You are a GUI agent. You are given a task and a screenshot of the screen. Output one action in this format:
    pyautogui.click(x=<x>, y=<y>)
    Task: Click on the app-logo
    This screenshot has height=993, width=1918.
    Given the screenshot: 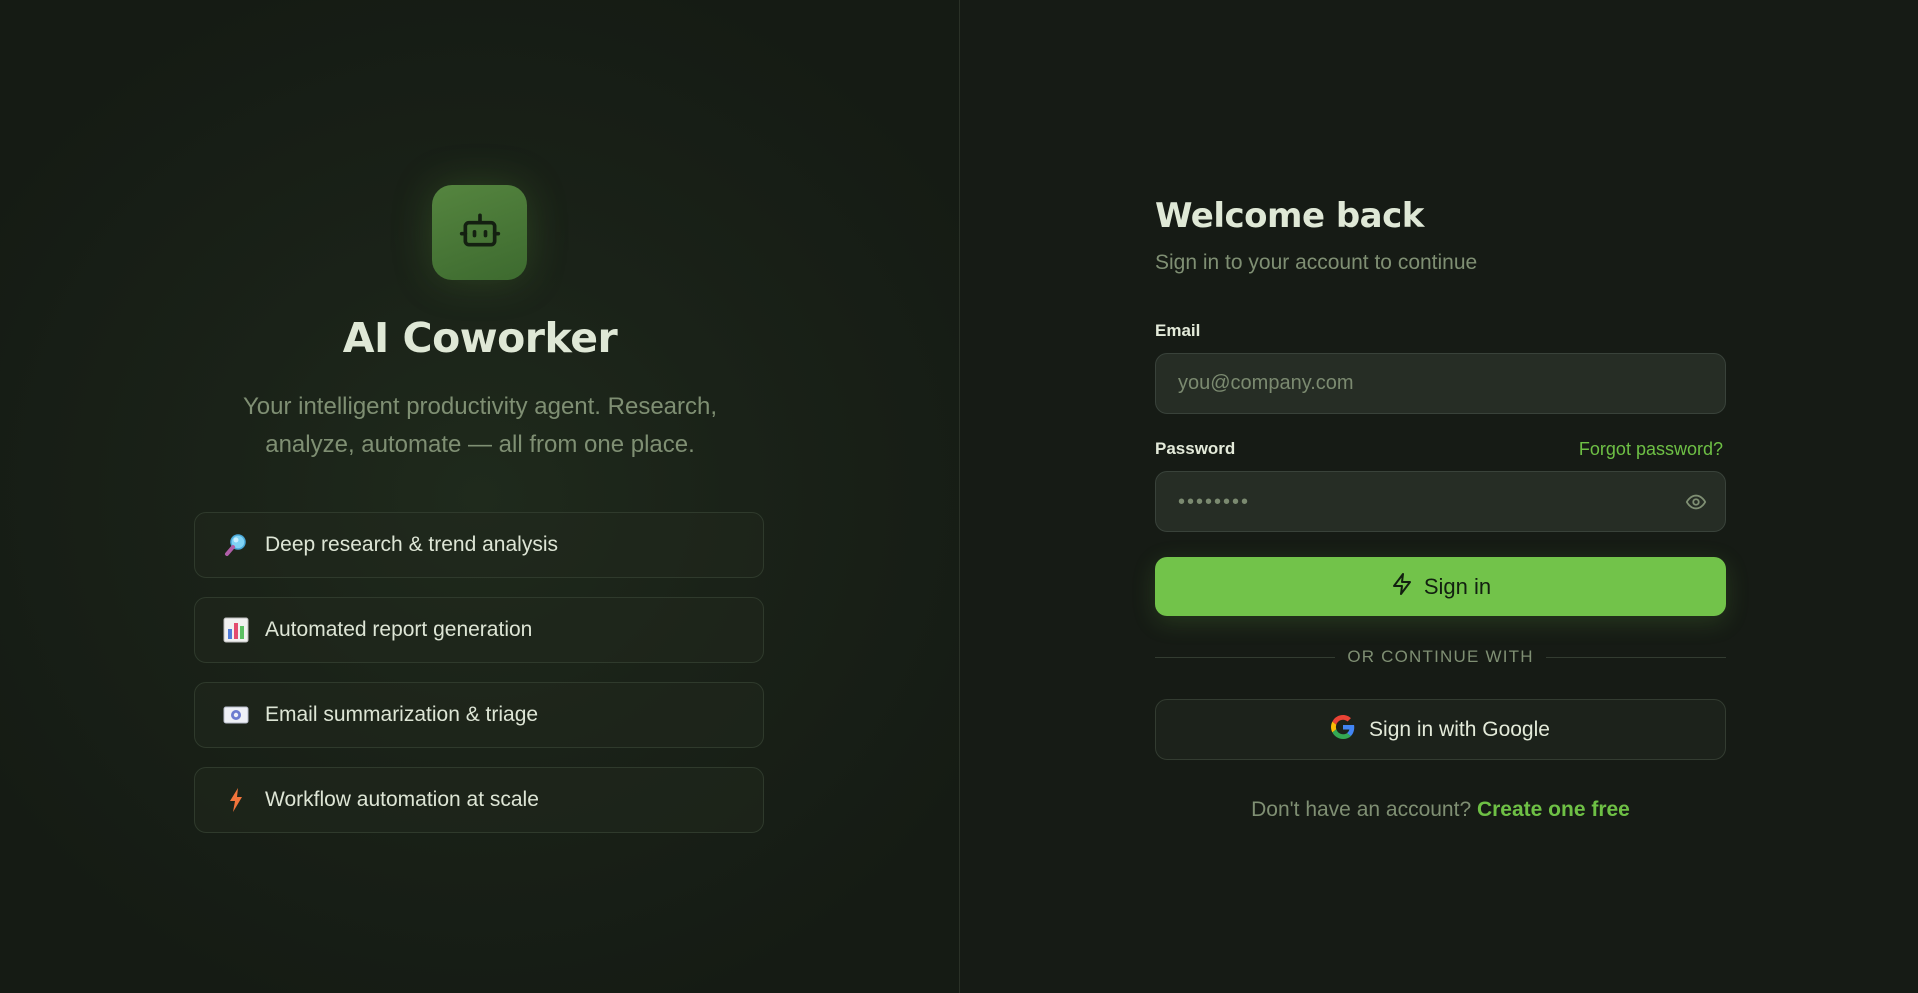 What is the action you would take?
    pyautogui.click(x=479, y=232)
    